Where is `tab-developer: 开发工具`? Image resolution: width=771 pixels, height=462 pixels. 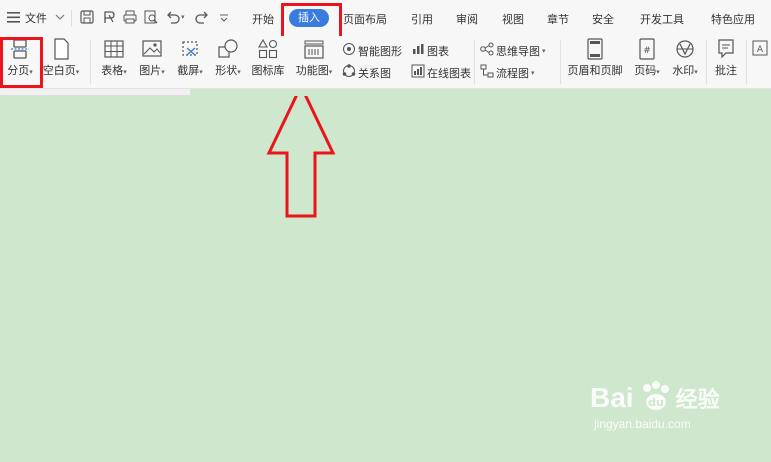
tab-developer: 开发工具 is located at coordinates (662, 19).